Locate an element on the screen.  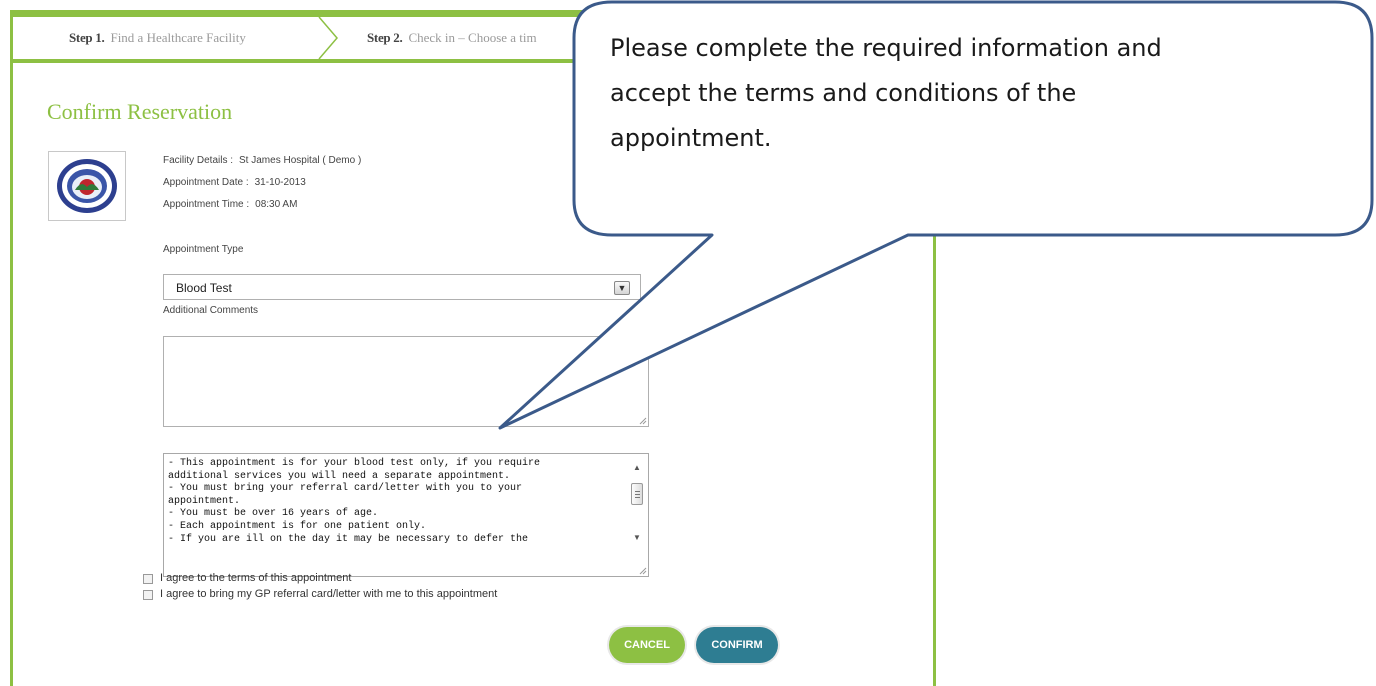
callout-line: appointment. is located at coordinates (691, 138).